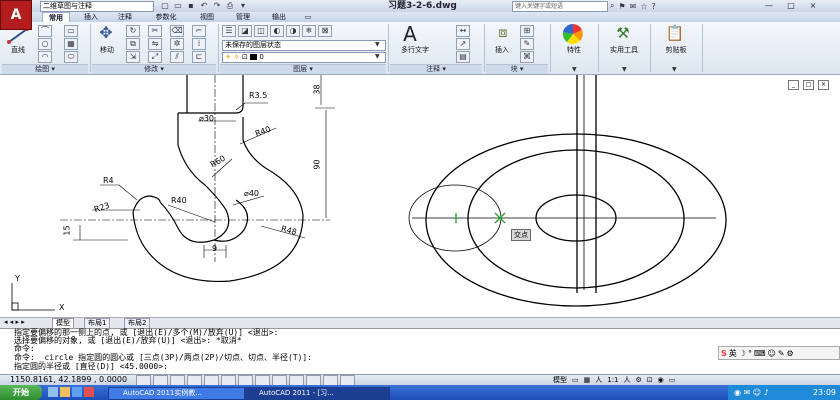 Image resolution: width=840 pixels, height=400 pixels. What do you see at coordinates (245, 31) in the screenshot?
I see `layer-state-icon: ◪` at bounding box center [245, 31].